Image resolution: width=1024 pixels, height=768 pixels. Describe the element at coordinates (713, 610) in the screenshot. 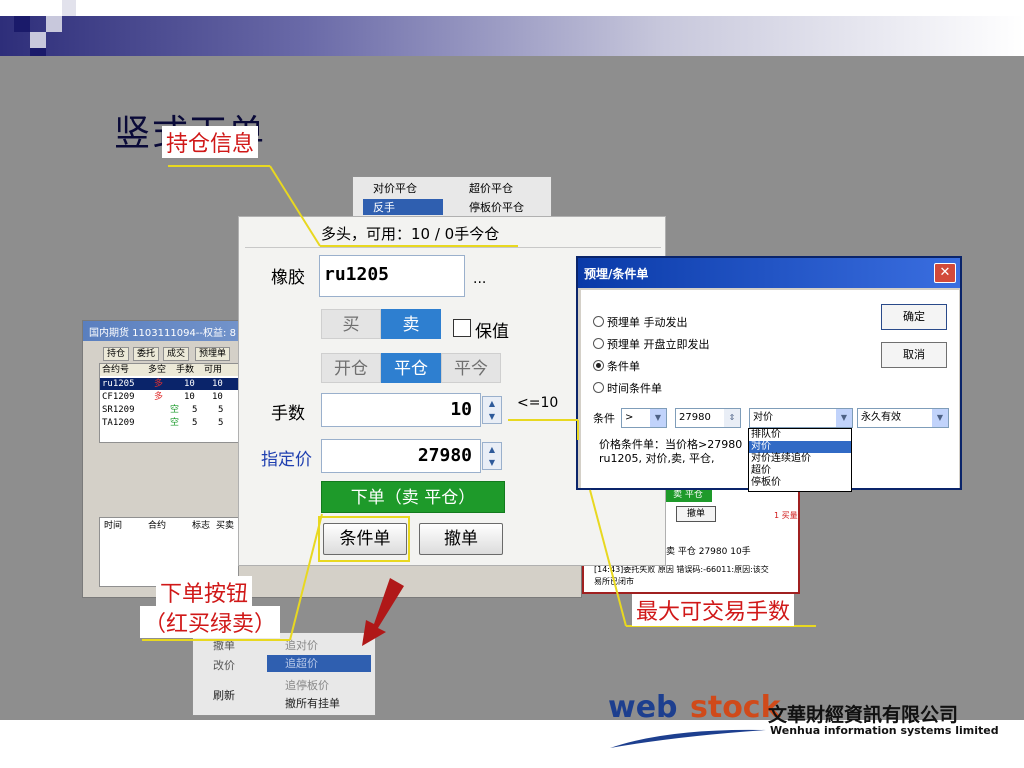

I see `callout-max-qty: 最大可交易手数` at that location.